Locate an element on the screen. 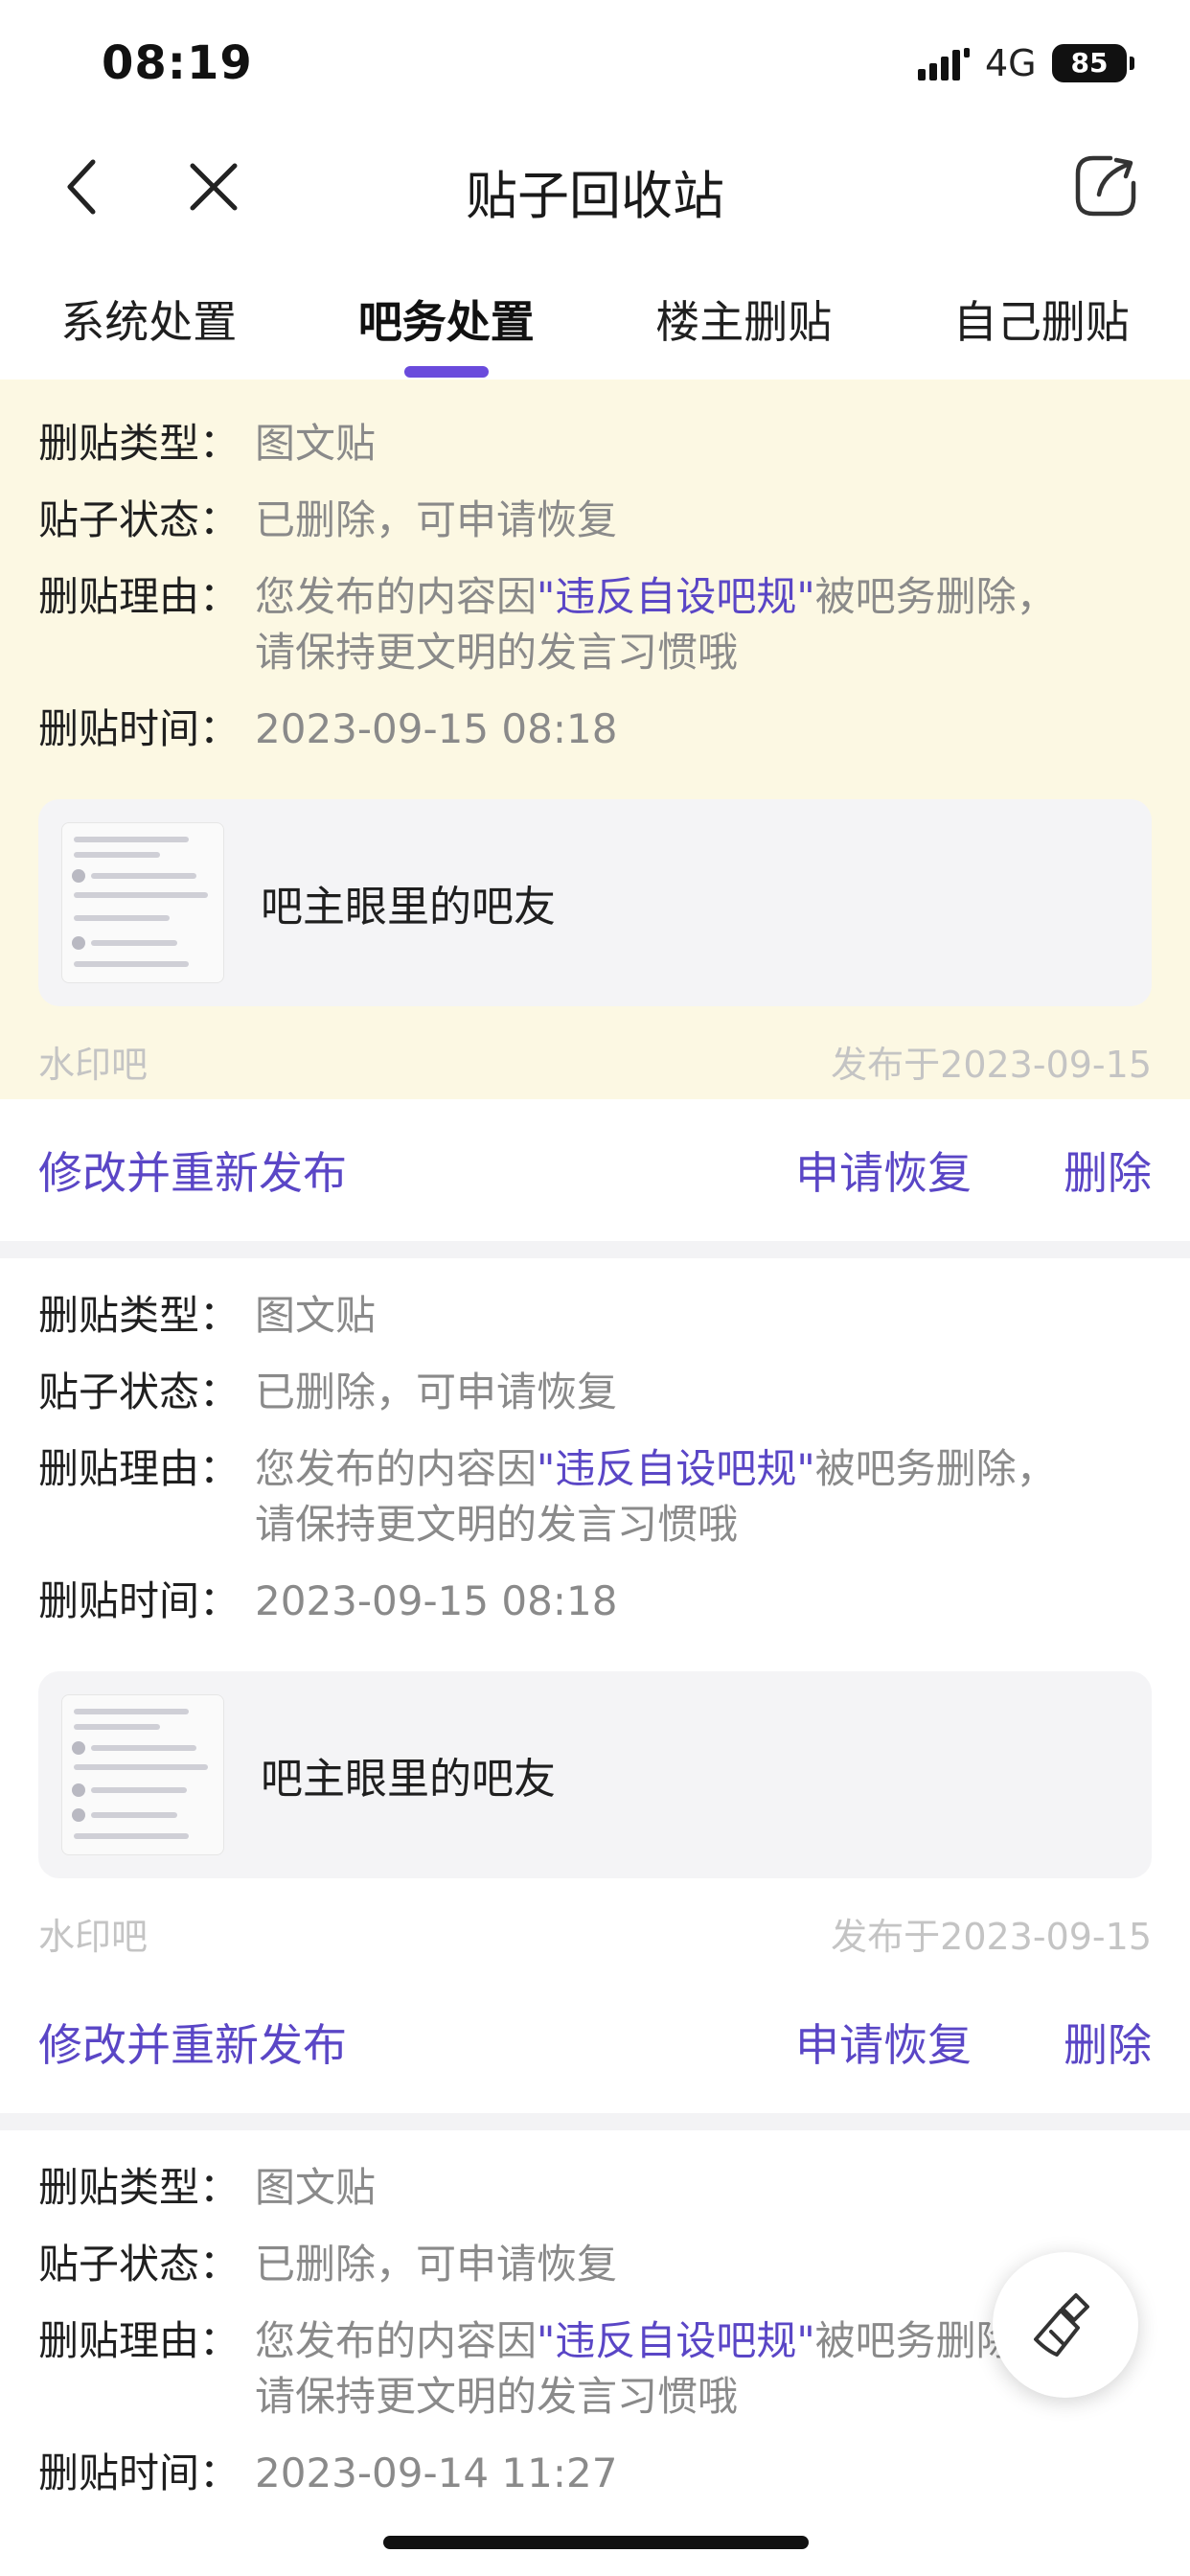 Image resolution: width=1190 pixels, height=2576 pixels. tab-label: 吧务处置 is located at coordinates (446, 322).